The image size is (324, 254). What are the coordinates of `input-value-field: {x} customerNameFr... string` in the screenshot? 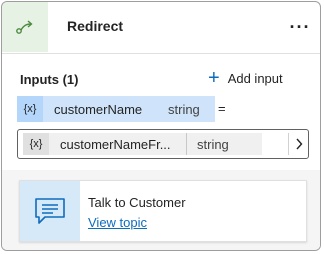 It's located at (163, 144).